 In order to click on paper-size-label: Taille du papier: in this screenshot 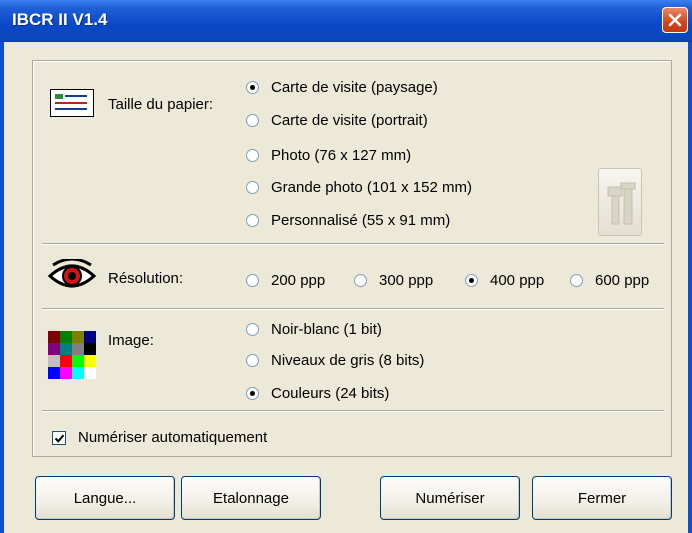, I will do `click(161, 104)`.